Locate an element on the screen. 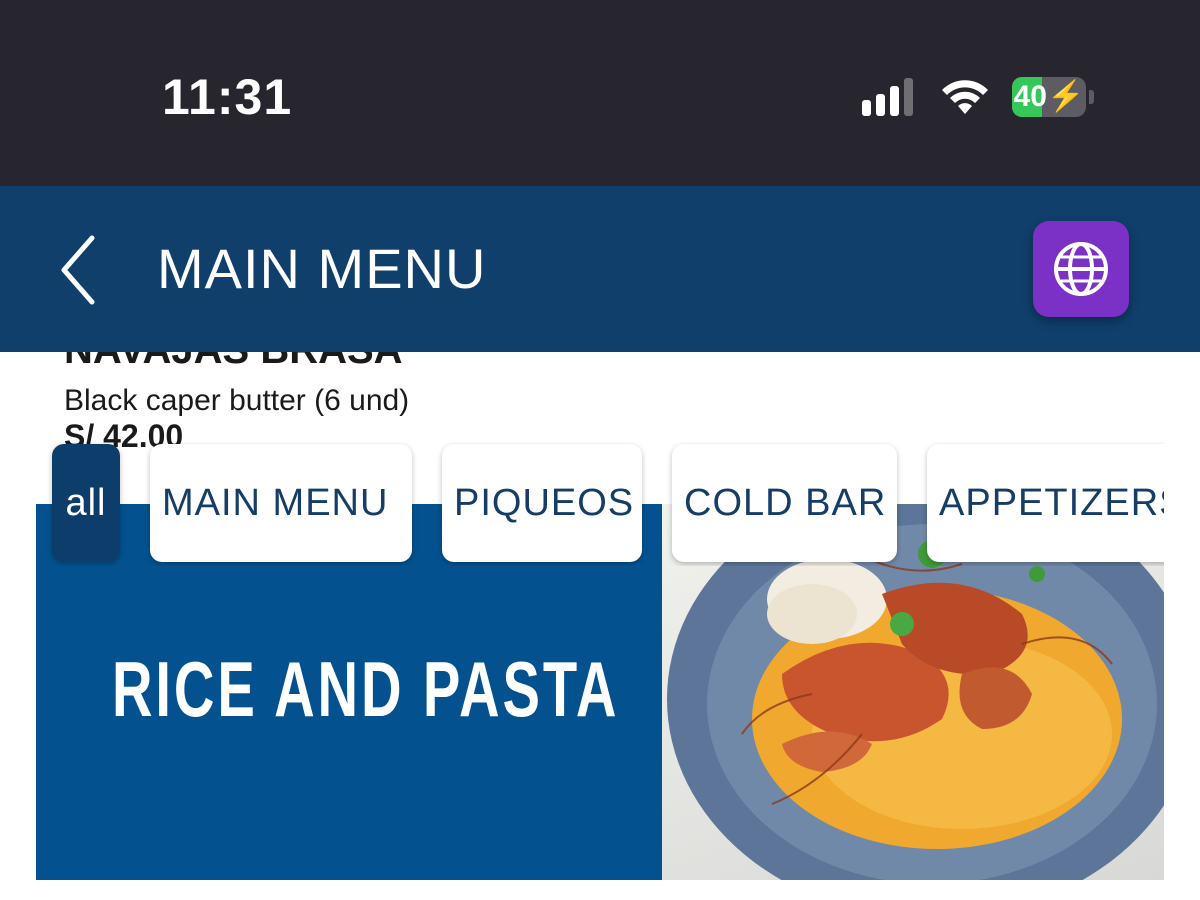 This screenshot has width=1200, height=900. menu-item-name: NAVAJAS BRASA is located at coordinates (233, 362).